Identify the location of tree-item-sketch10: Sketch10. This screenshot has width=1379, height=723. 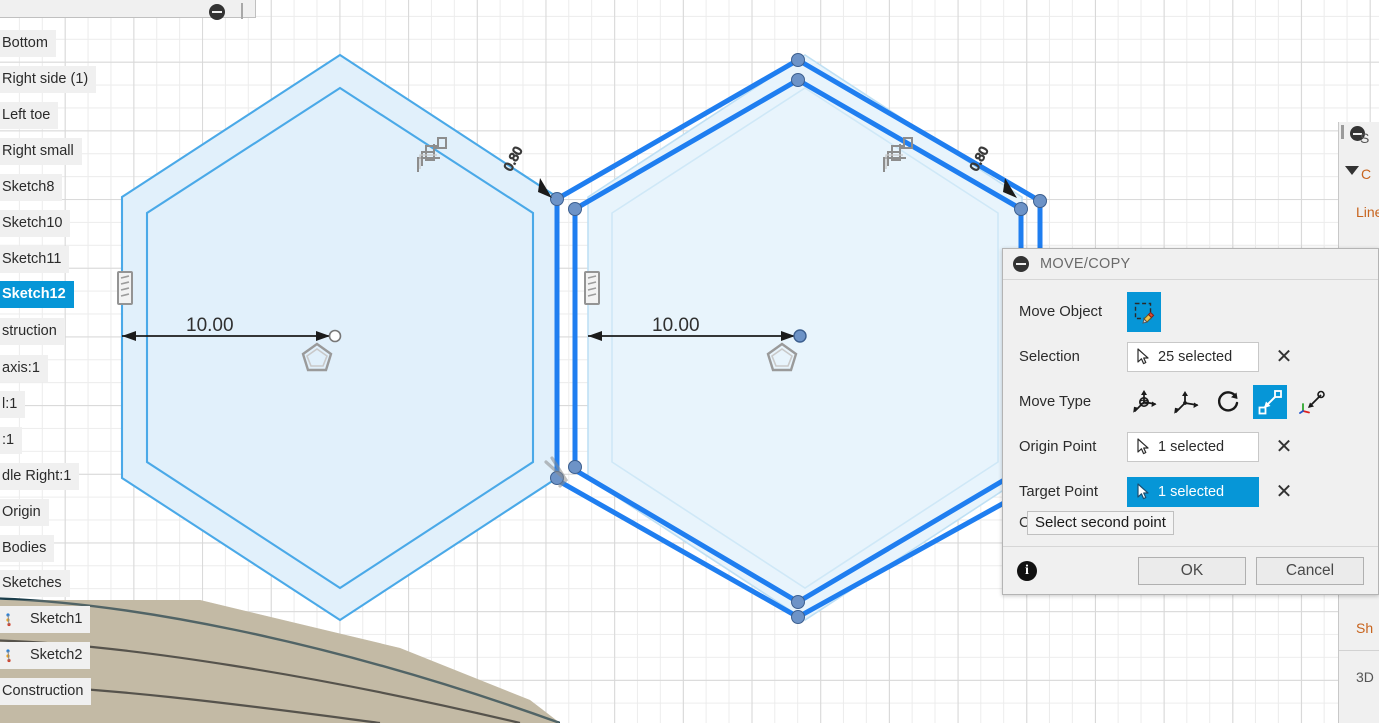
(35, 223).